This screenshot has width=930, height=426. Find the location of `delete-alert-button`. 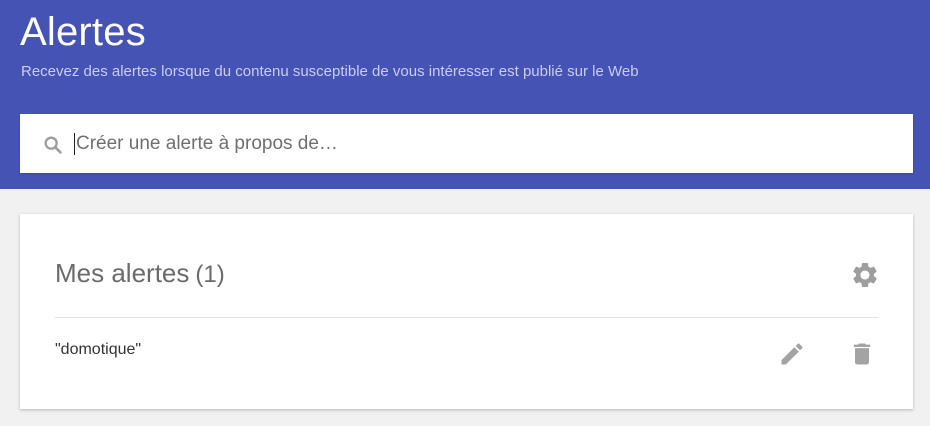

delete-alert-button is located at coordinates (862, 354).